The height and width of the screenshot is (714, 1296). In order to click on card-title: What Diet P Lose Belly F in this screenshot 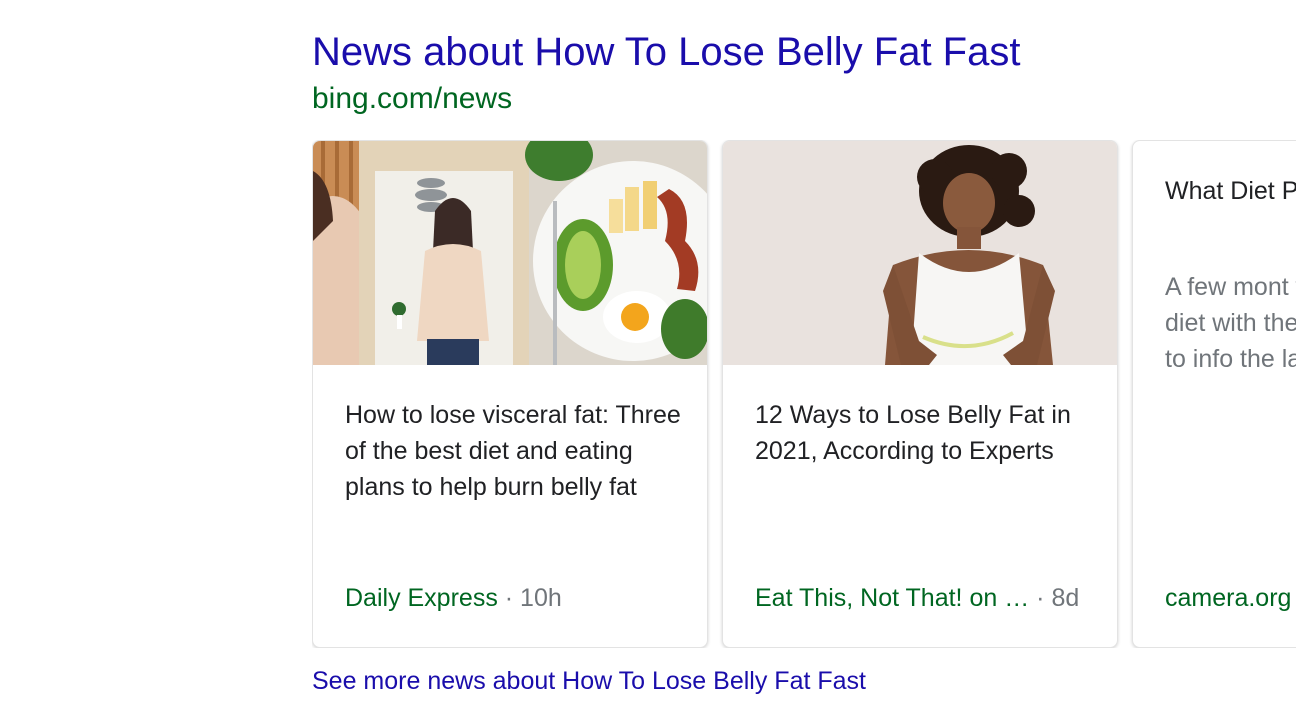, I will do `click(1230, 191)`.